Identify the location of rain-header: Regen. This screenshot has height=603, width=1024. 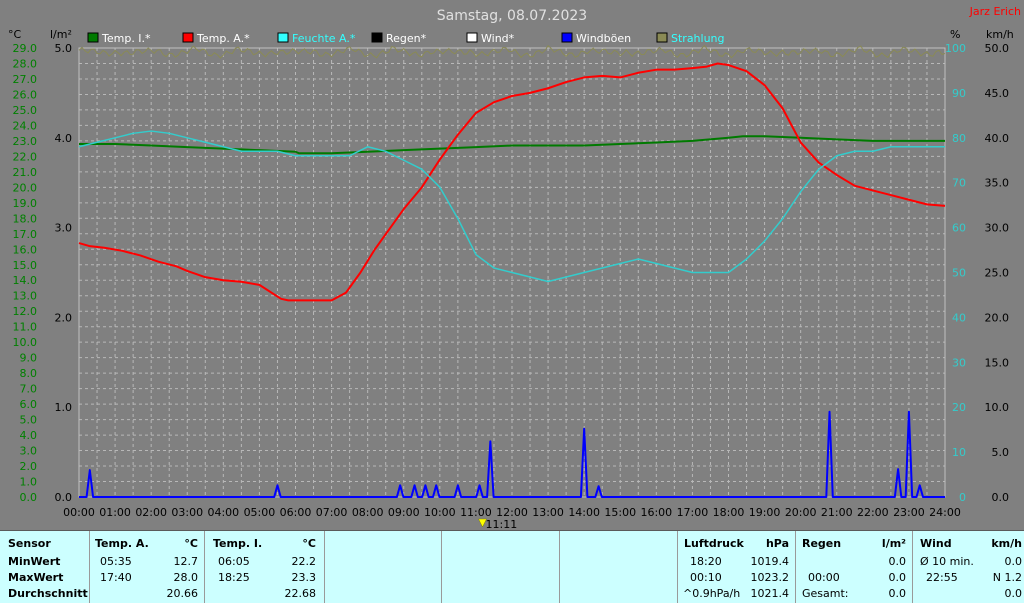
(822, 543).